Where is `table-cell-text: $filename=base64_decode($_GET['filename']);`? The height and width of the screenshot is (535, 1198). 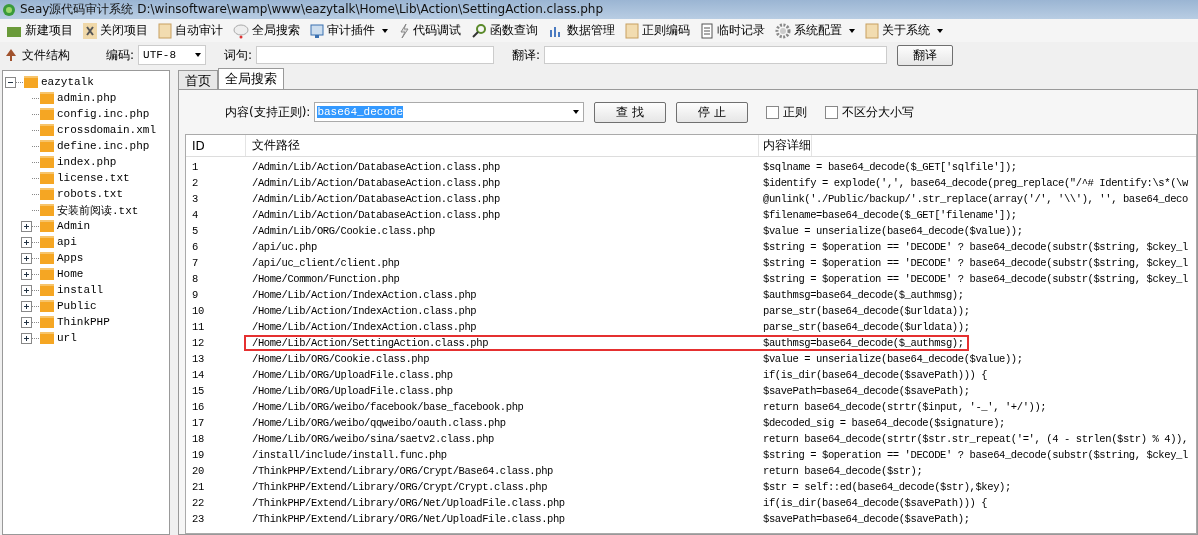
table-cell-text: $filename=base64_decode($_GET['filename']); is located at coordinates (889, 215).